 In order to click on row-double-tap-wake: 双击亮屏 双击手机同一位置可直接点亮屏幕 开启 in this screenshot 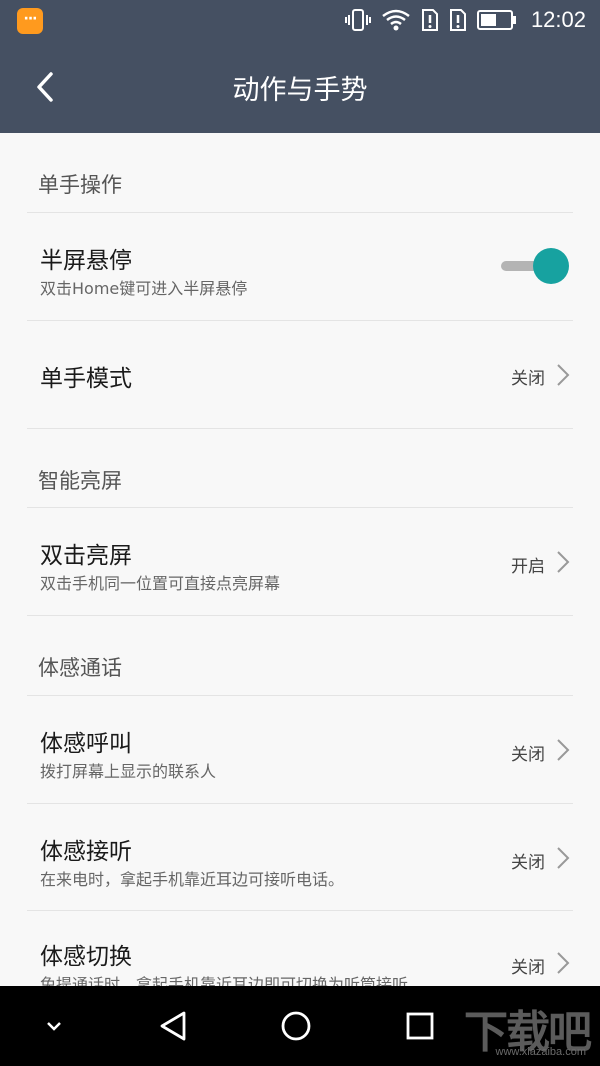, I will do `click(300, 561)`.